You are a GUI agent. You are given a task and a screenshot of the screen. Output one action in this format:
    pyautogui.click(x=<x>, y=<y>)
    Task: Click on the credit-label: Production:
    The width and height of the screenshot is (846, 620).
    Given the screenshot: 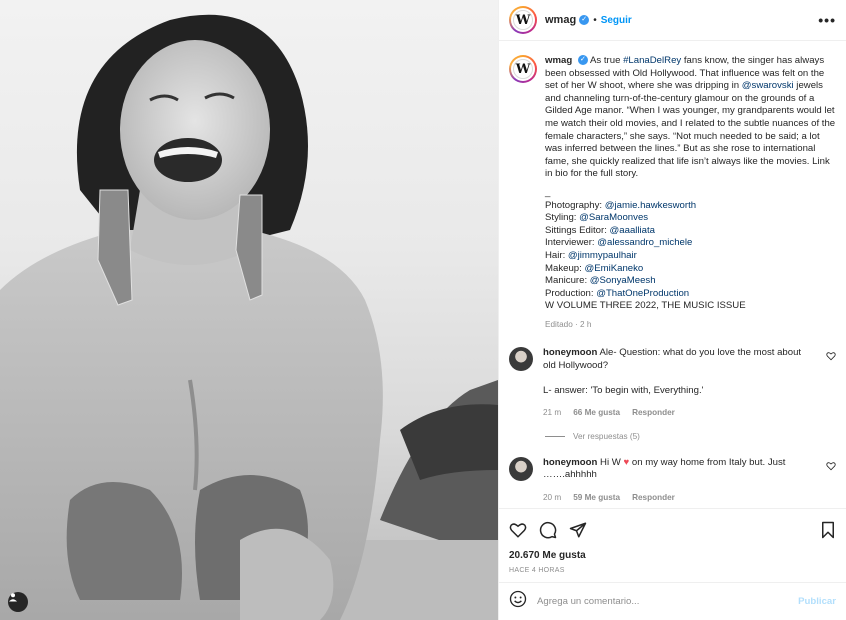 What is the action you would take?
    pyautogui.click(x=571, y=293)
    